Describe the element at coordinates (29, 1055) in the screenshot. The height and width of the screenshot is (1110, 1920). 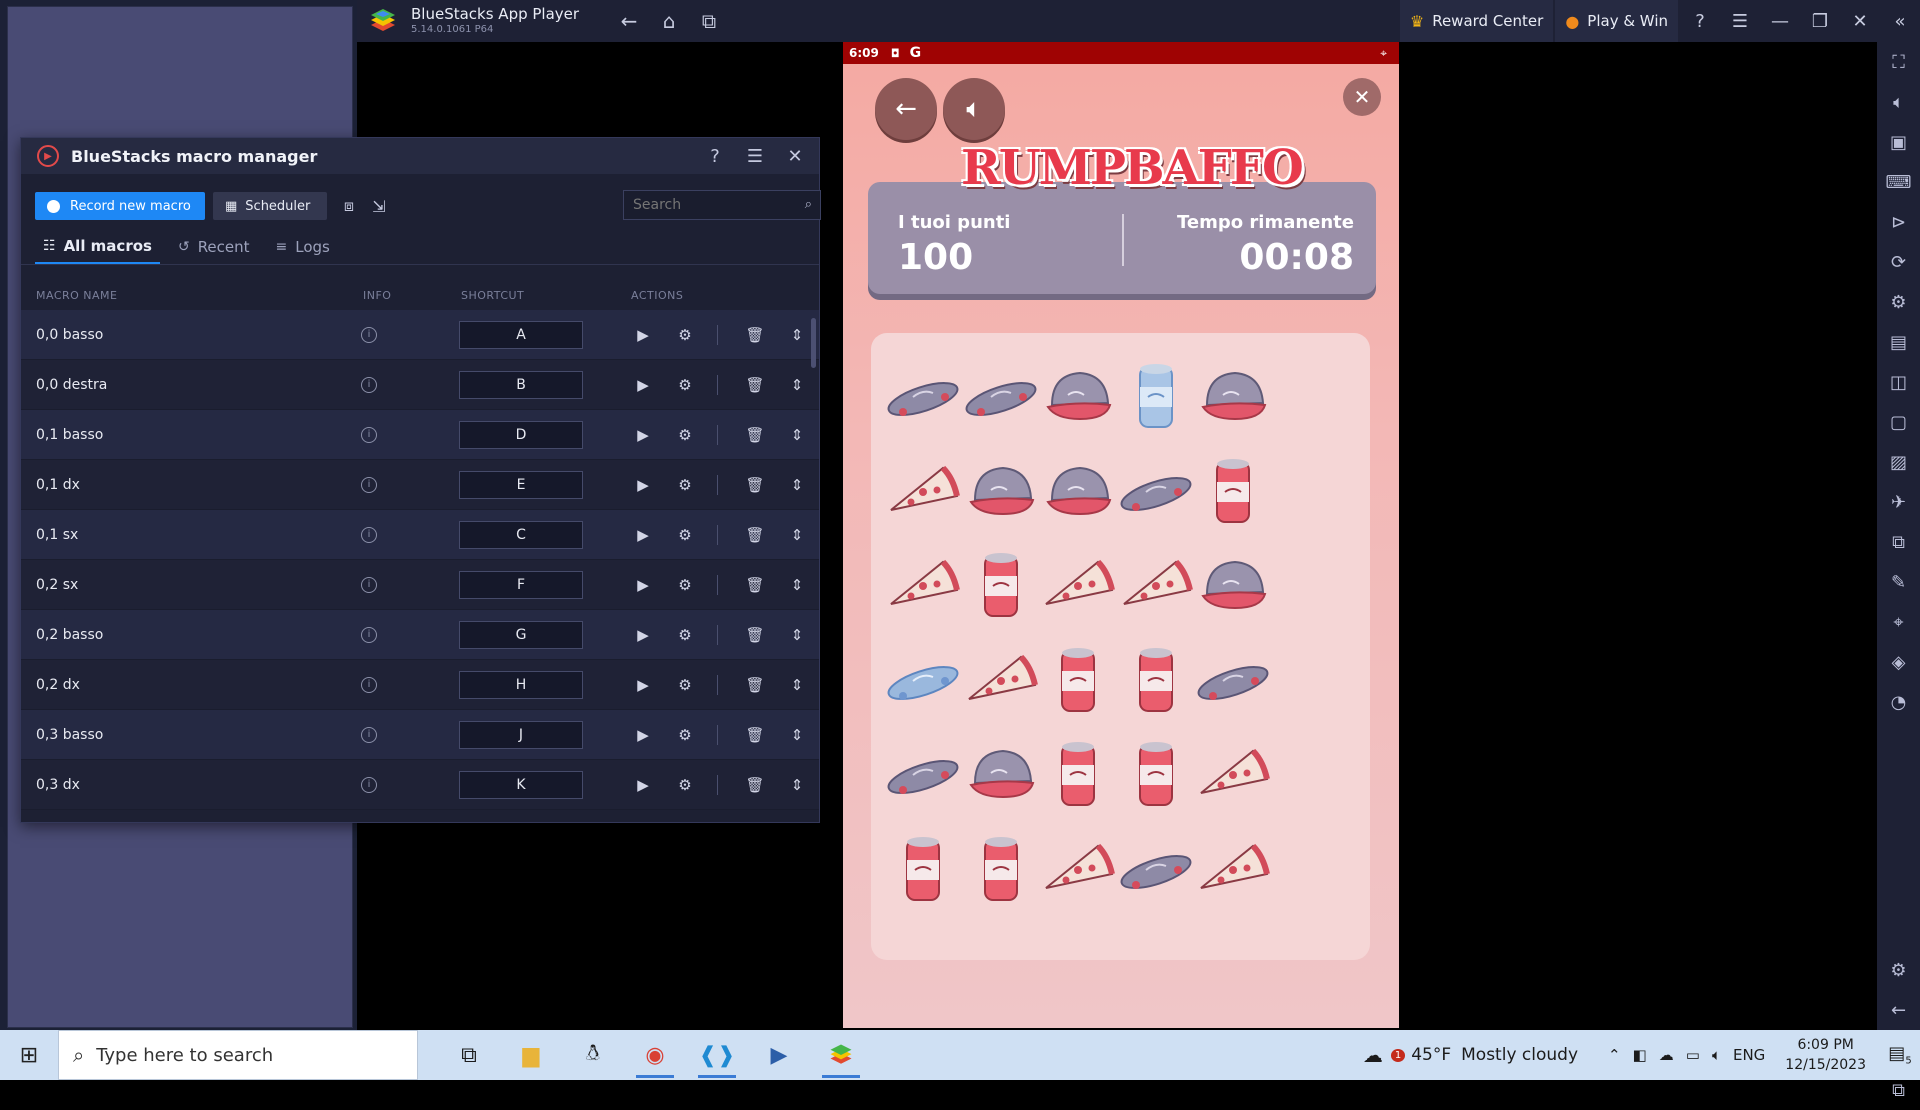
I see `windows-start-icon: ⊞` at that location.